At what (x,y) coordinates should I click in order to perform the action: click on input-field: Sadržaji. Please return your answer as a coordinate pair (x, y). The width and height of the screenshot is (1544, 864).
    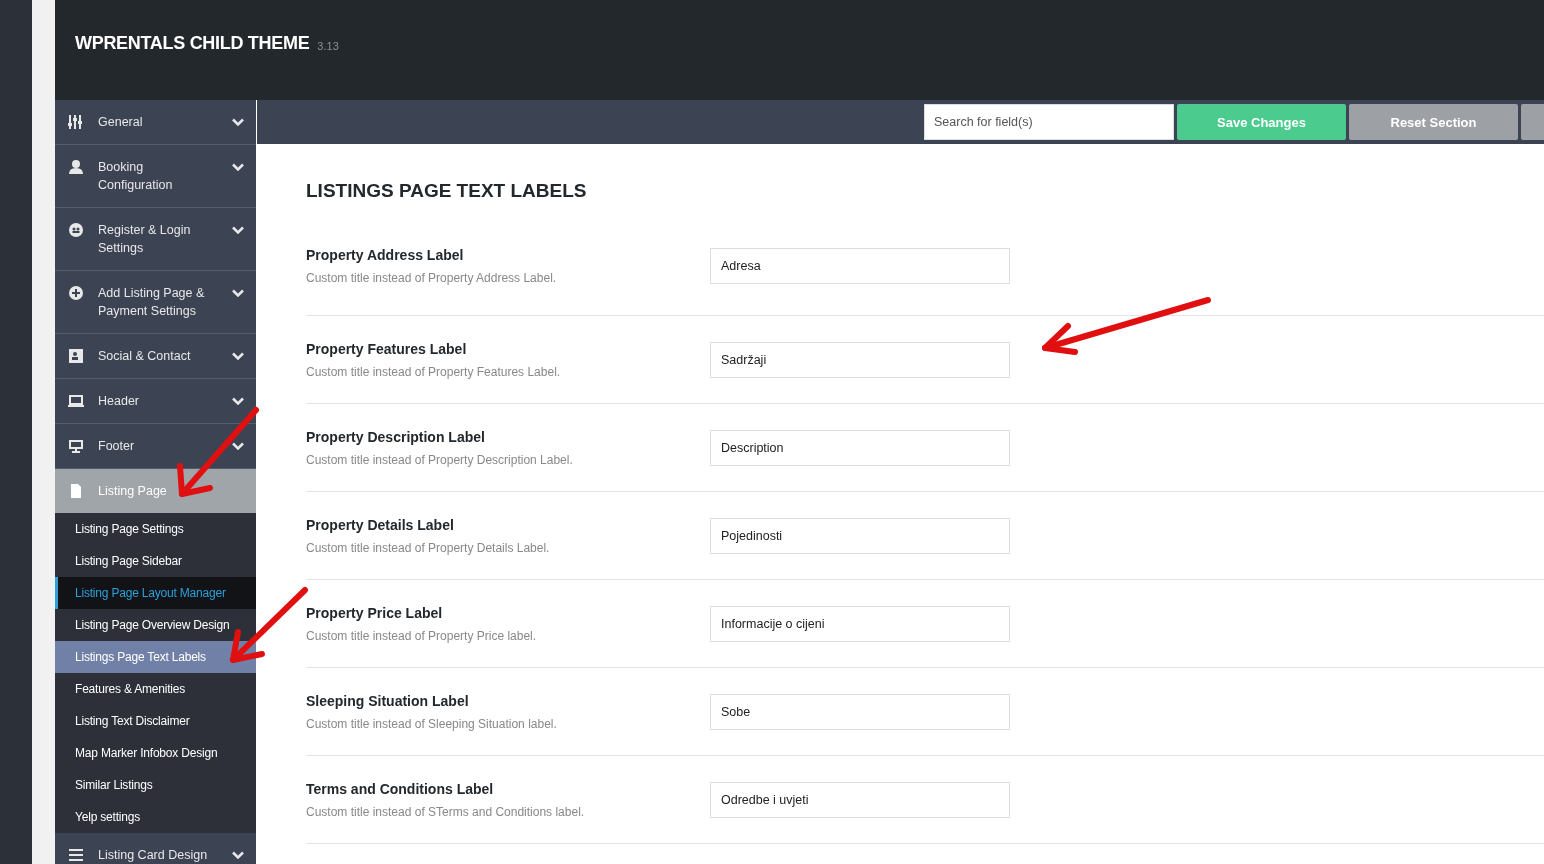
    Looking at the image, I should click on (860, 359).